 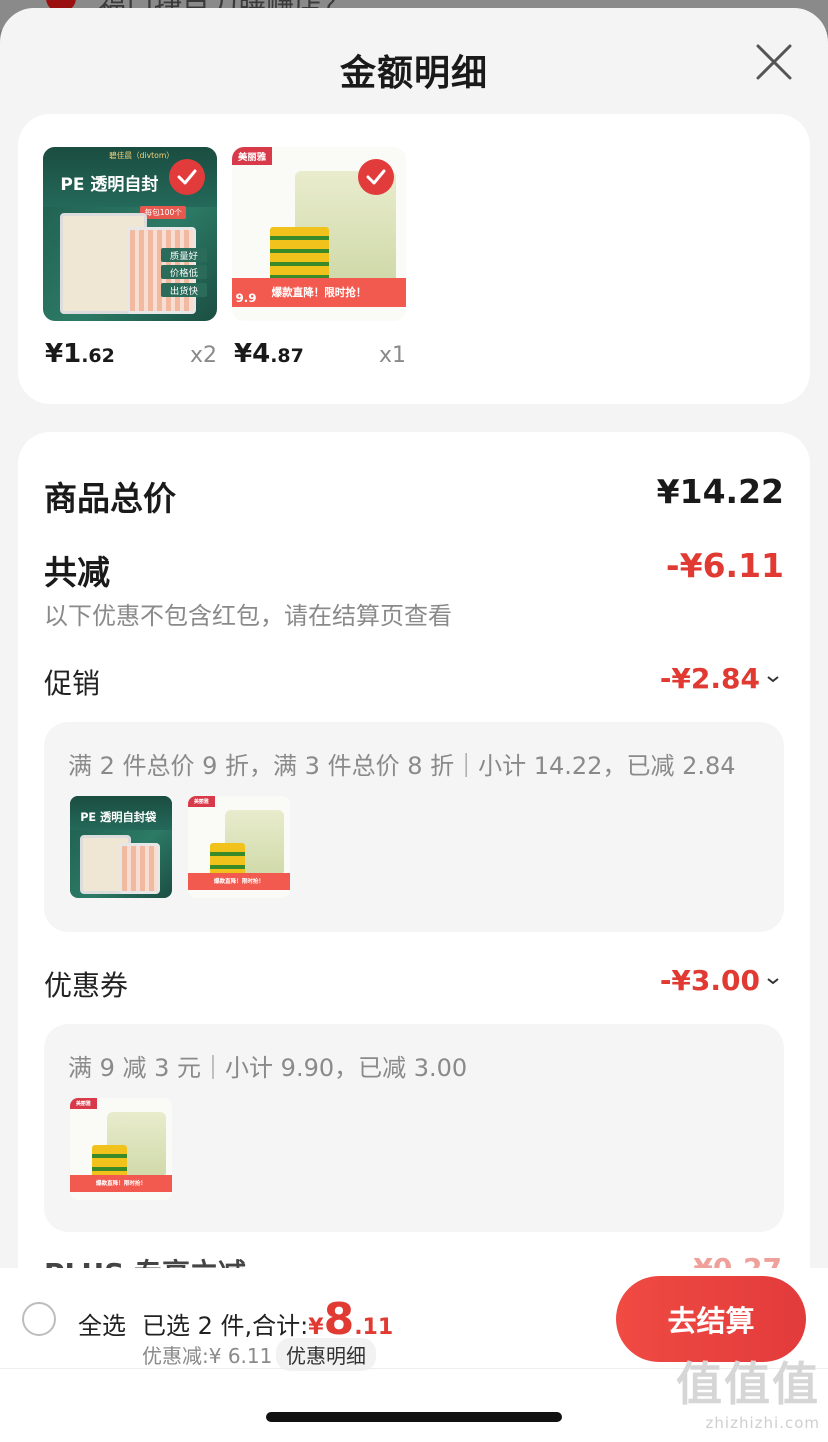 What do you see at coordinates (184, 289) in the screenshot?
I see `thumb-tag: 出货快` at bounding box center [184, 289].